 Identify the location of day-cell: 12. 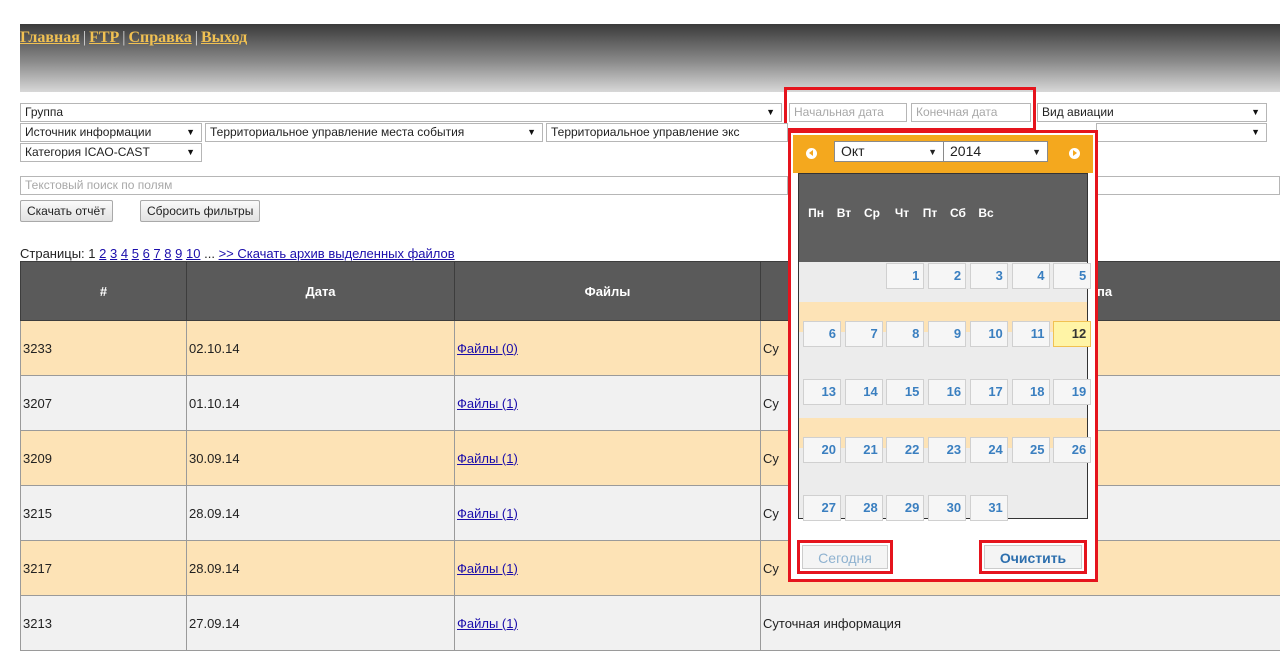
(1072, 334).